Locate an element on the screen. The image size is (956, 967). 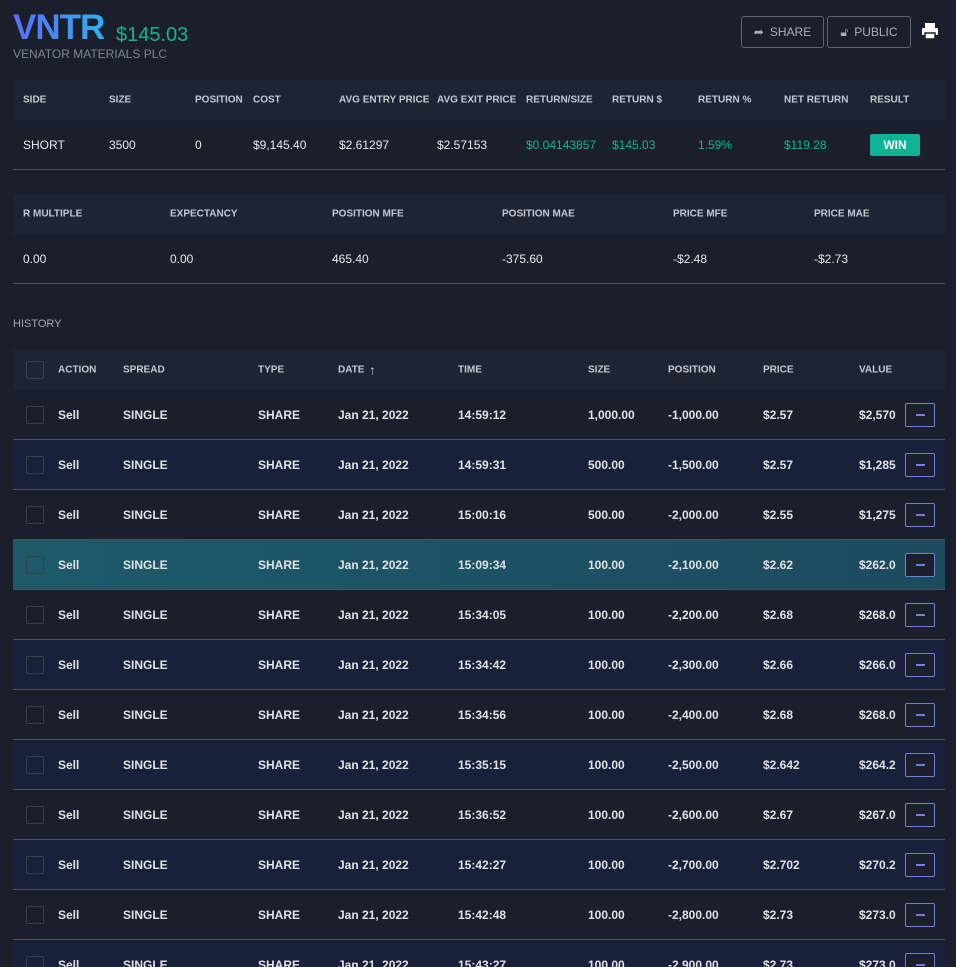
cell-size: 500.00 is located at coordinates (606, 464).